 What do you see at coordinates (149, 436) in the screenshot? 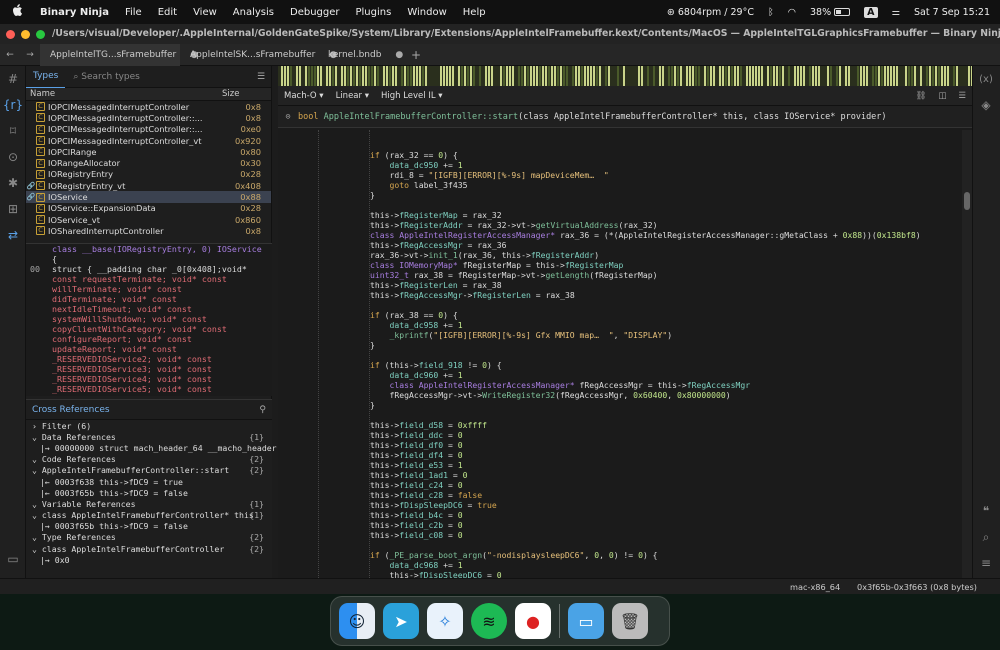
I see `xref-row: ⌄ Data References {1}` at bounding box center [149, 436].